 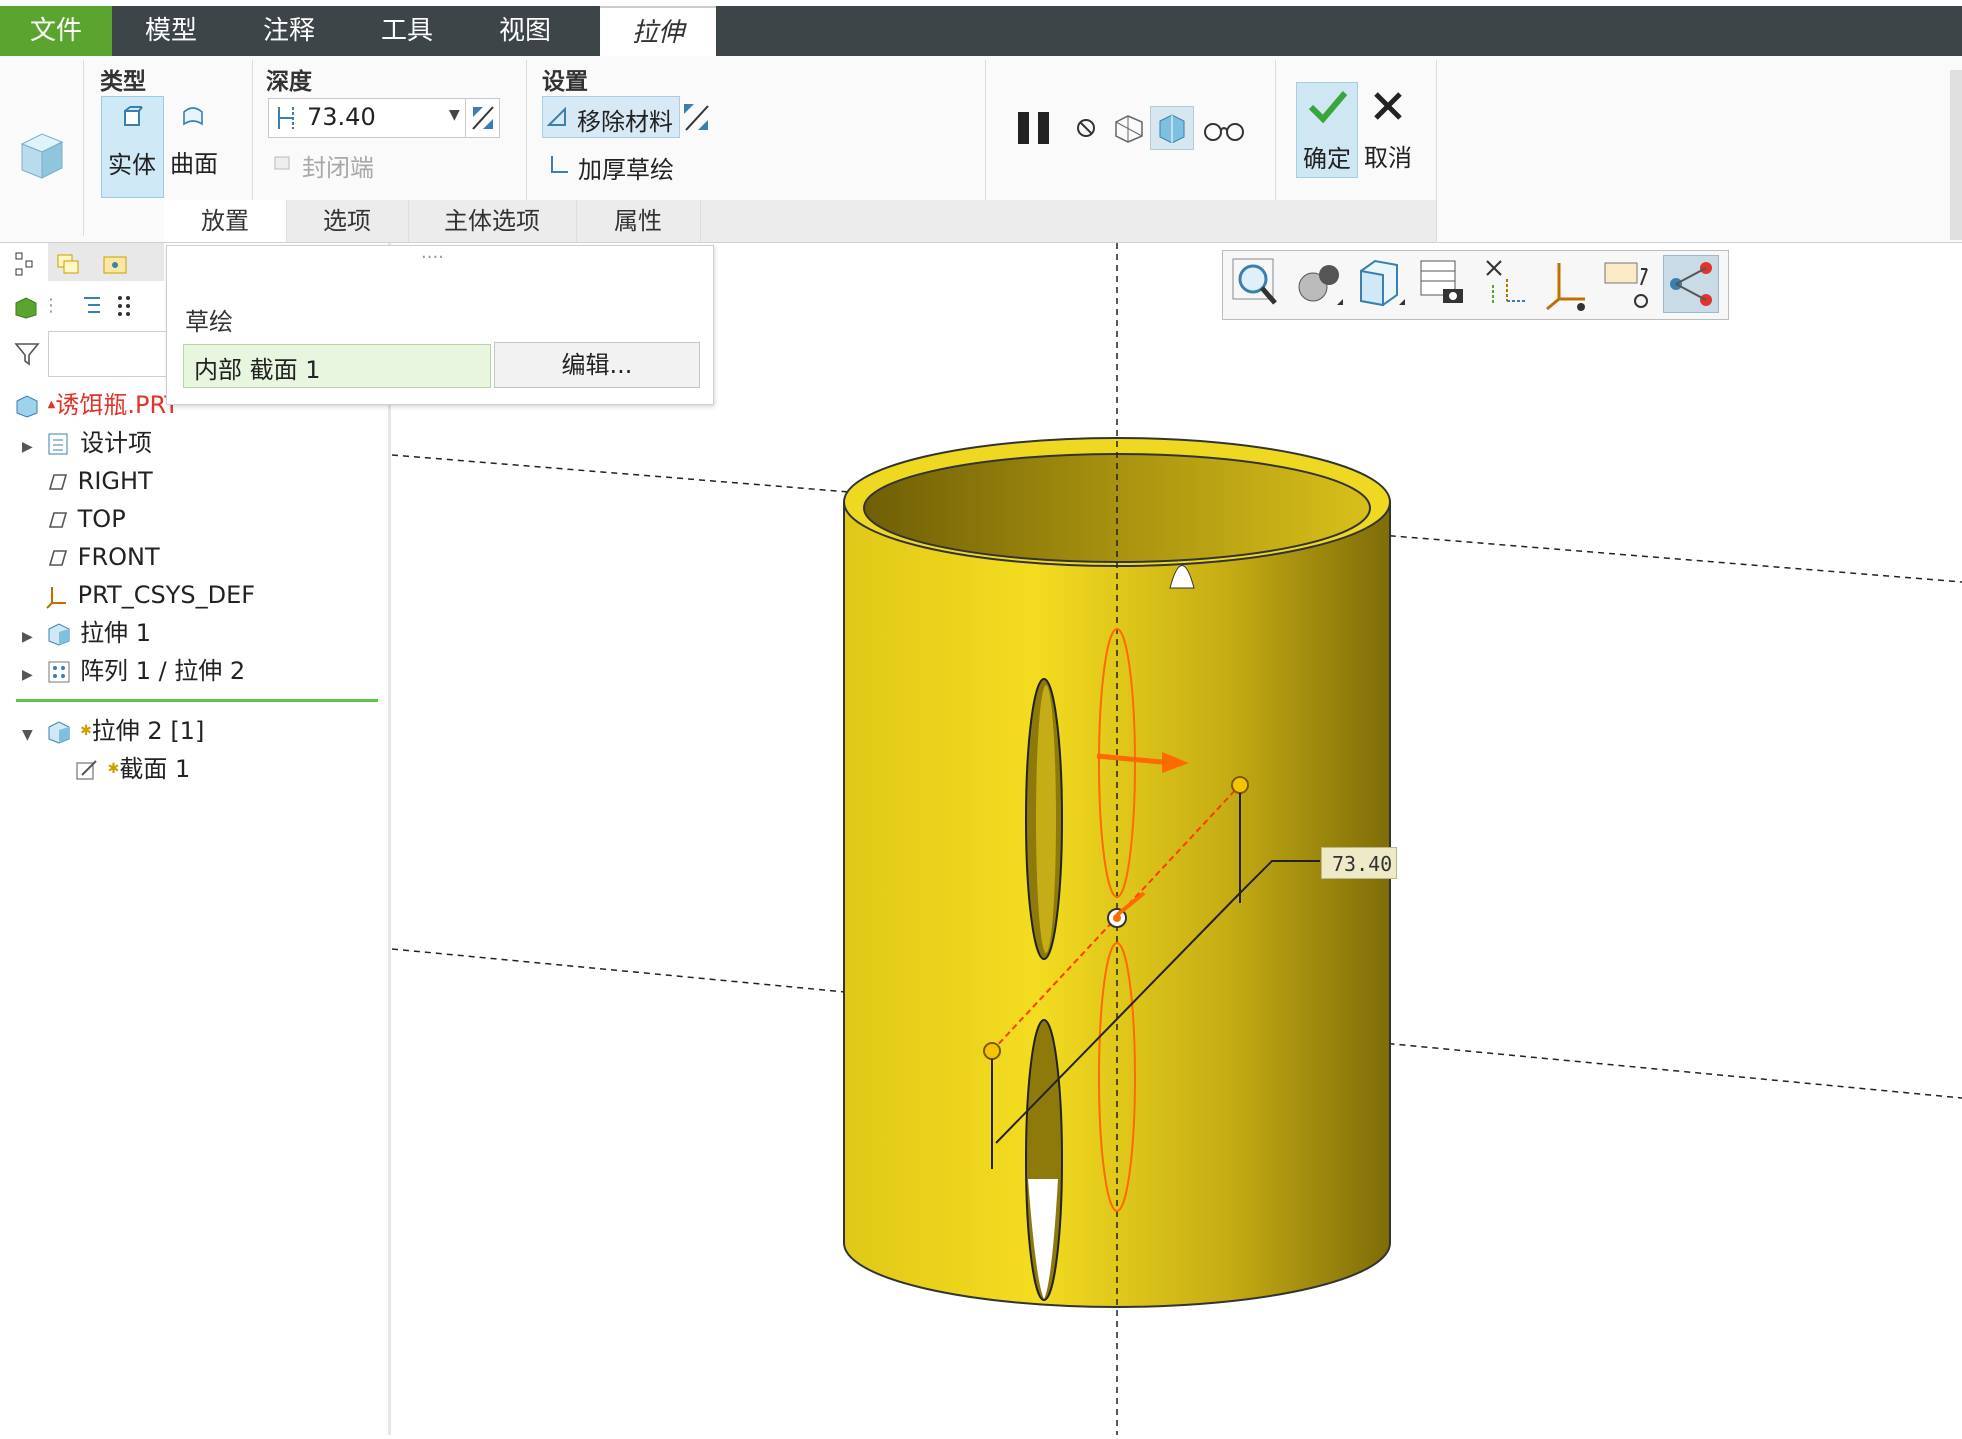 What do you see at coordinates (194, 164) in the screenshot?
I see `surface-label: 曲面` at bounding box center [194, 164].